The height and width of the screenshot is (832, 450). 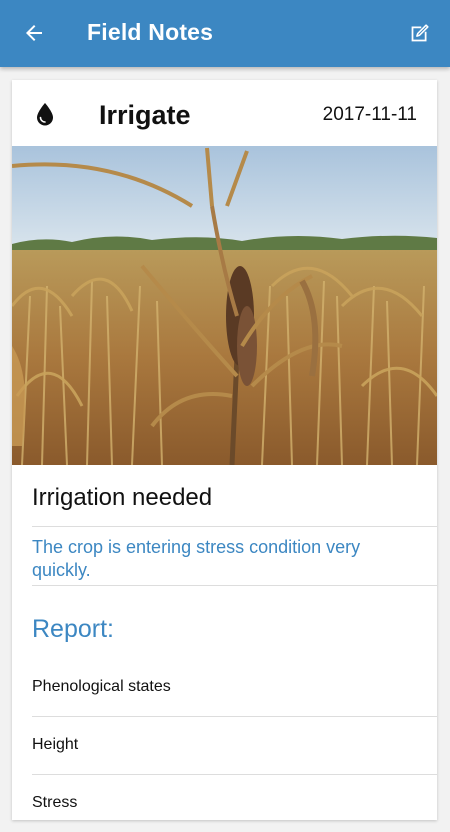 I want to click on water-drop-icon, so click(x=45, y=114).